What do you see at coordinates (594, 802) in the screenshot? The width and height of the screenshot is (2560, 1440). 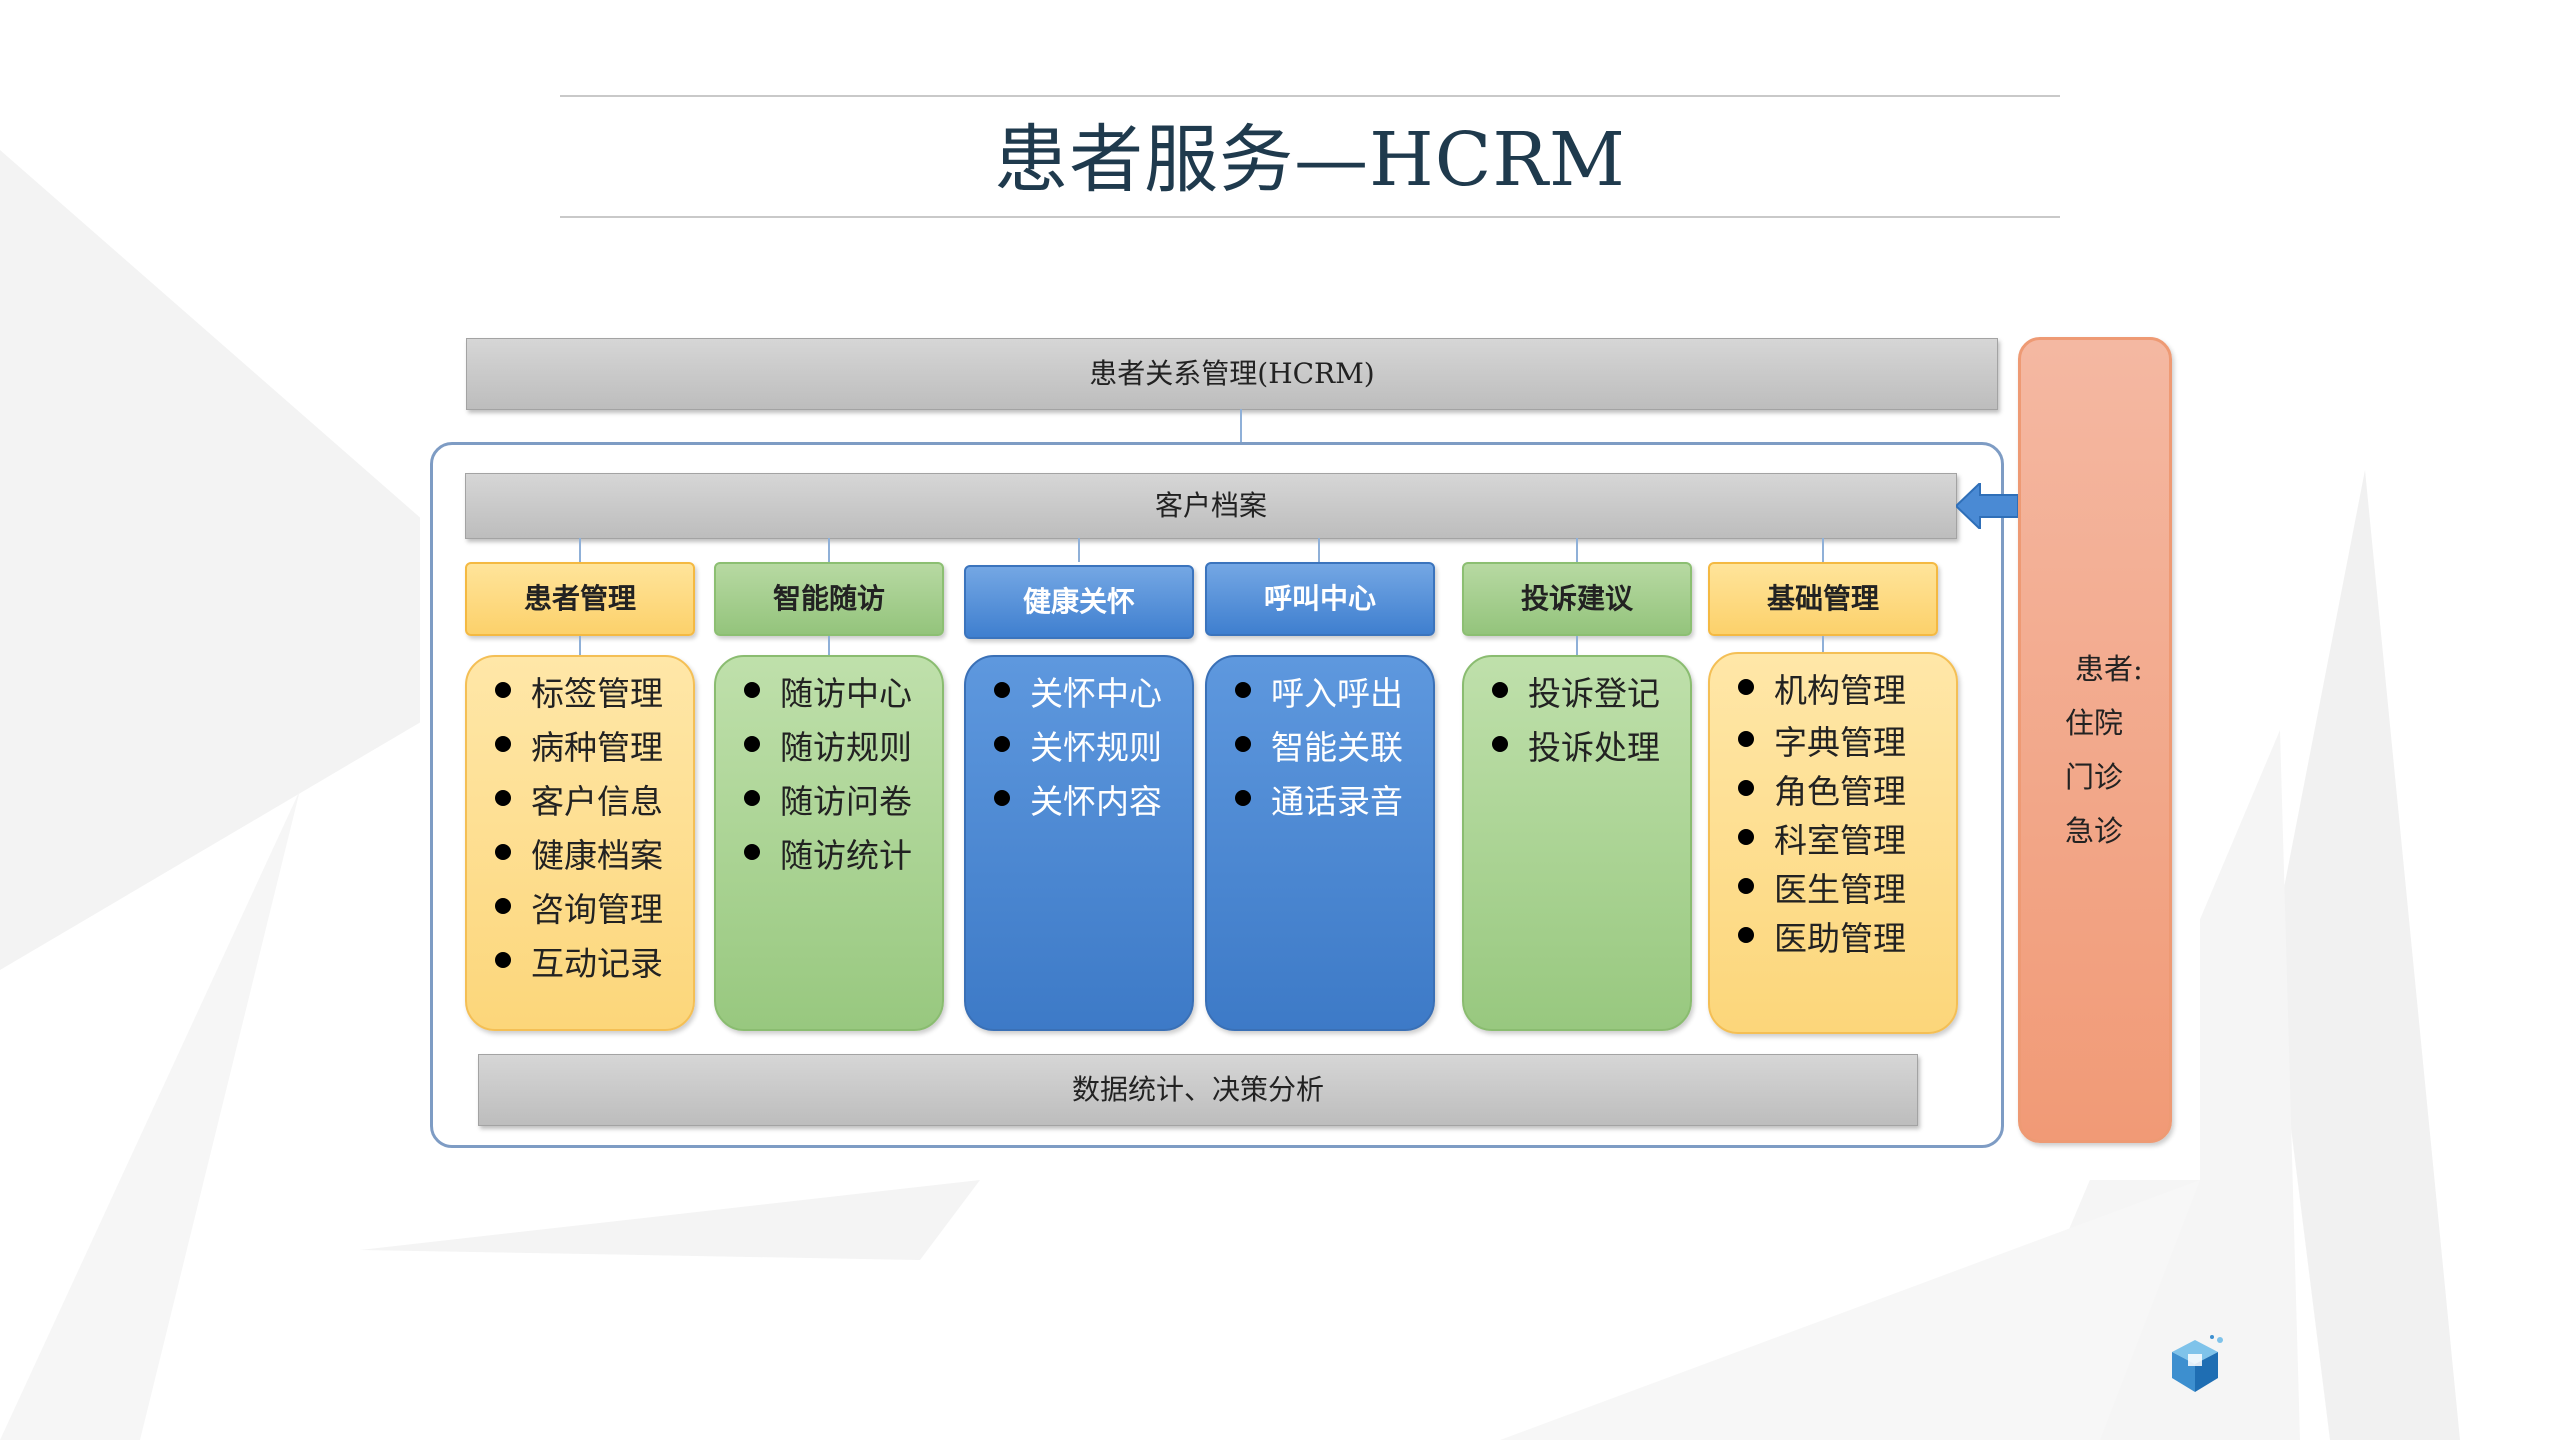 I see `list-item: 客户信息` at bounding box center [594, 802].